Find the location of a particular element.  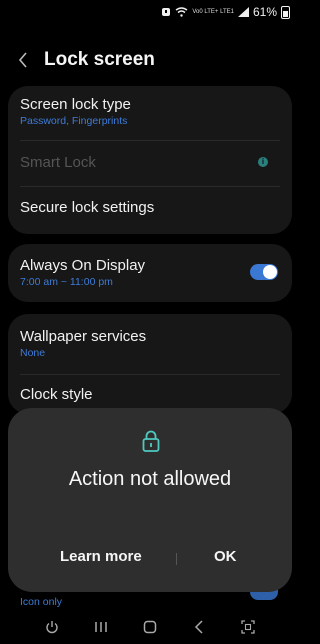

info-icon: i is located at coordinates (263, 162).